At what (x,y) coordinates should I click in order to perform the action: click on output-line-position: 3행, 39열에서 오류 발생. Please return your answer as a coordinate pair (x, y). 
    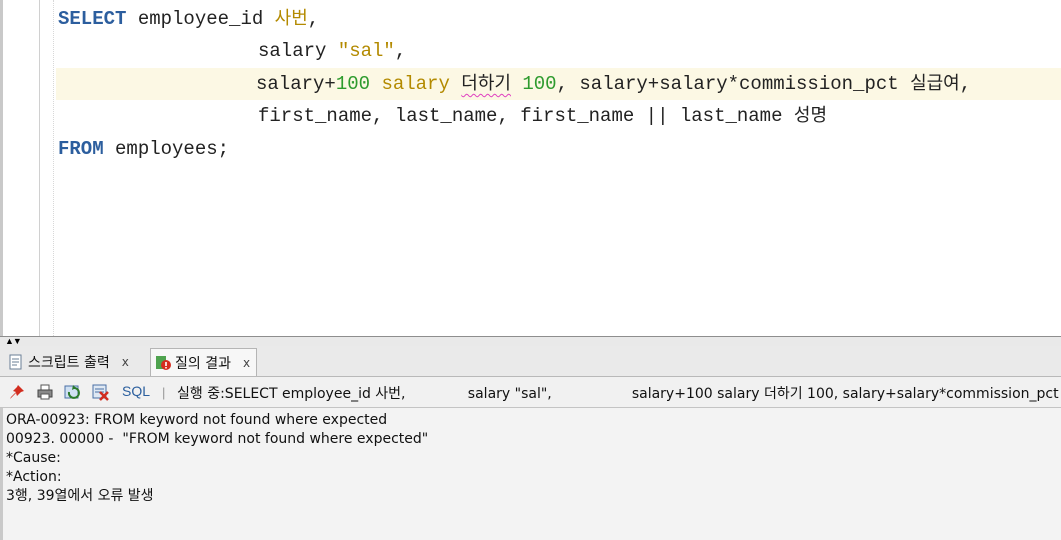
    Looking at the image, I should click on (80, 496).